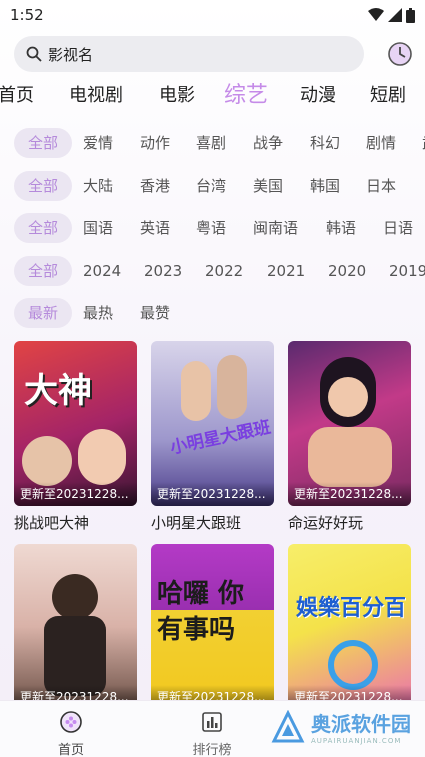  What do you see at coordinates (58, 391) in the screenshot?
I see `poster-title-art: 大神` at bounding box center [58, 391].